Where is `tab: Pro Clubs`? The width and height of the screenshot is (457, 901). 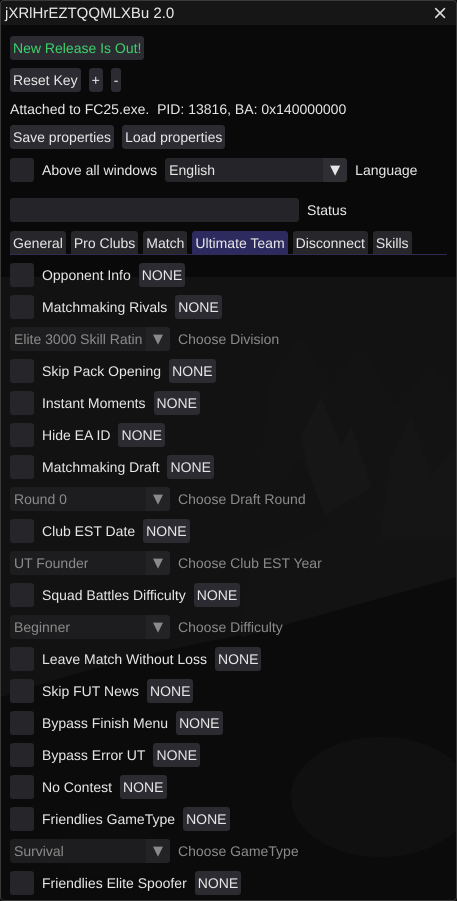
tab: Pro Clubs is located at coordinates (104, 242).